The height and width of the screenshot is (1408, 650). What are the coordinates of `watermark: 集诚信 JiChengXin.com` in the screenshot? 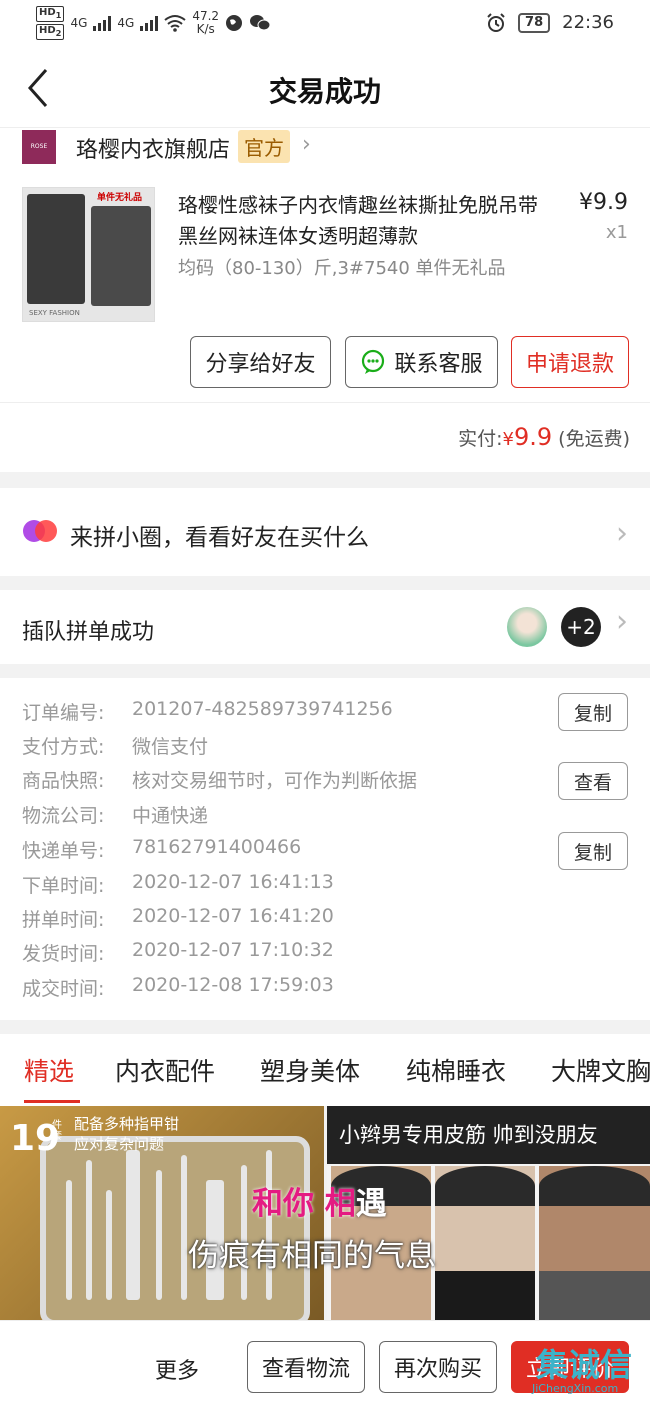 It's located at (591, 1368).